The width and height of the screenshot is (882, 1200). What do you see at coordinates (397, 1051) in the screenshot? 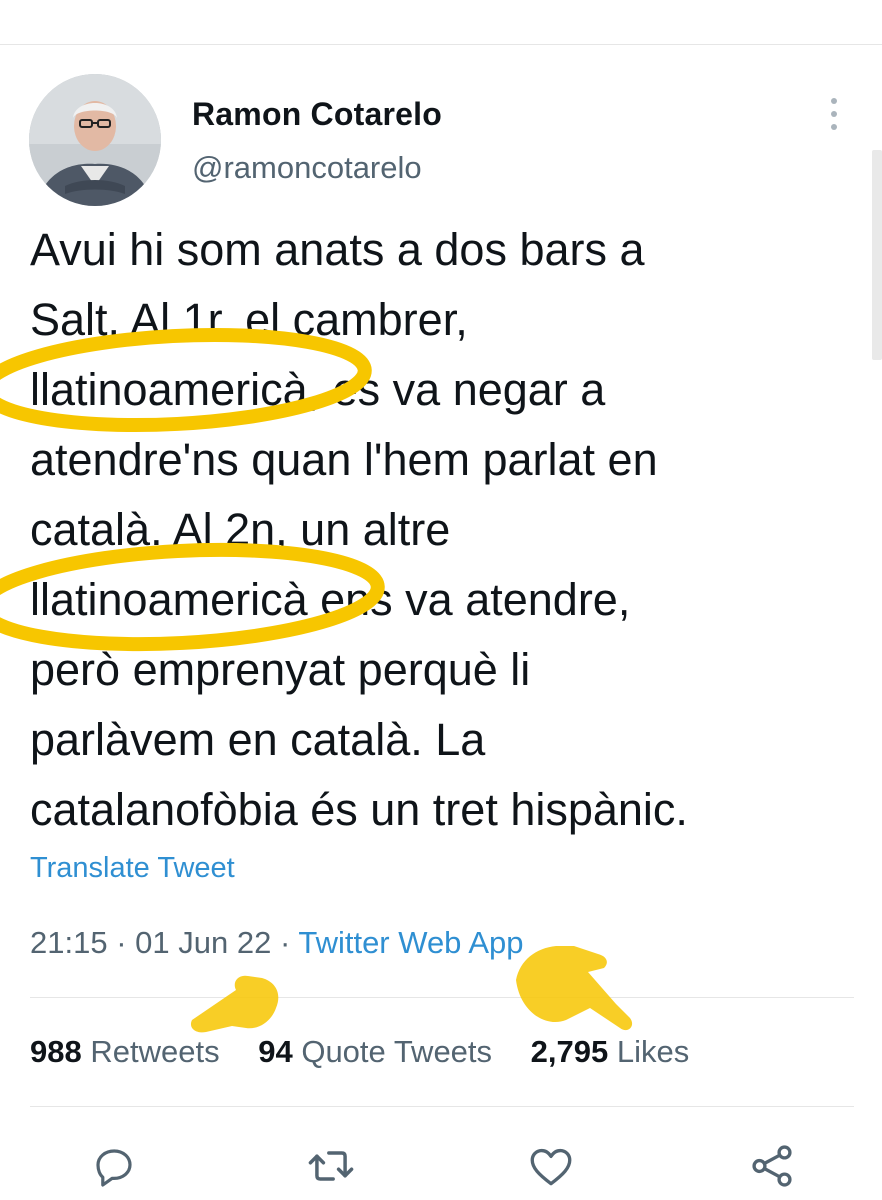
I see `quote-tweets-label: Quote Tweets` at bounding box center [397, 1051].